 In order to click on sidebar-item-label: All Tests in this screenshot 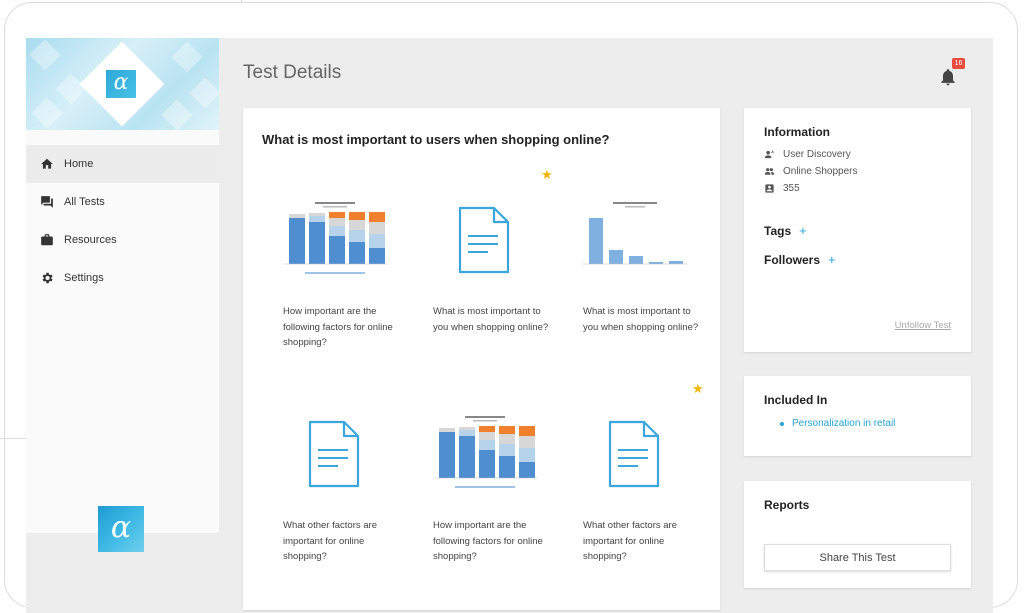, I will do `click(84, 202)`.